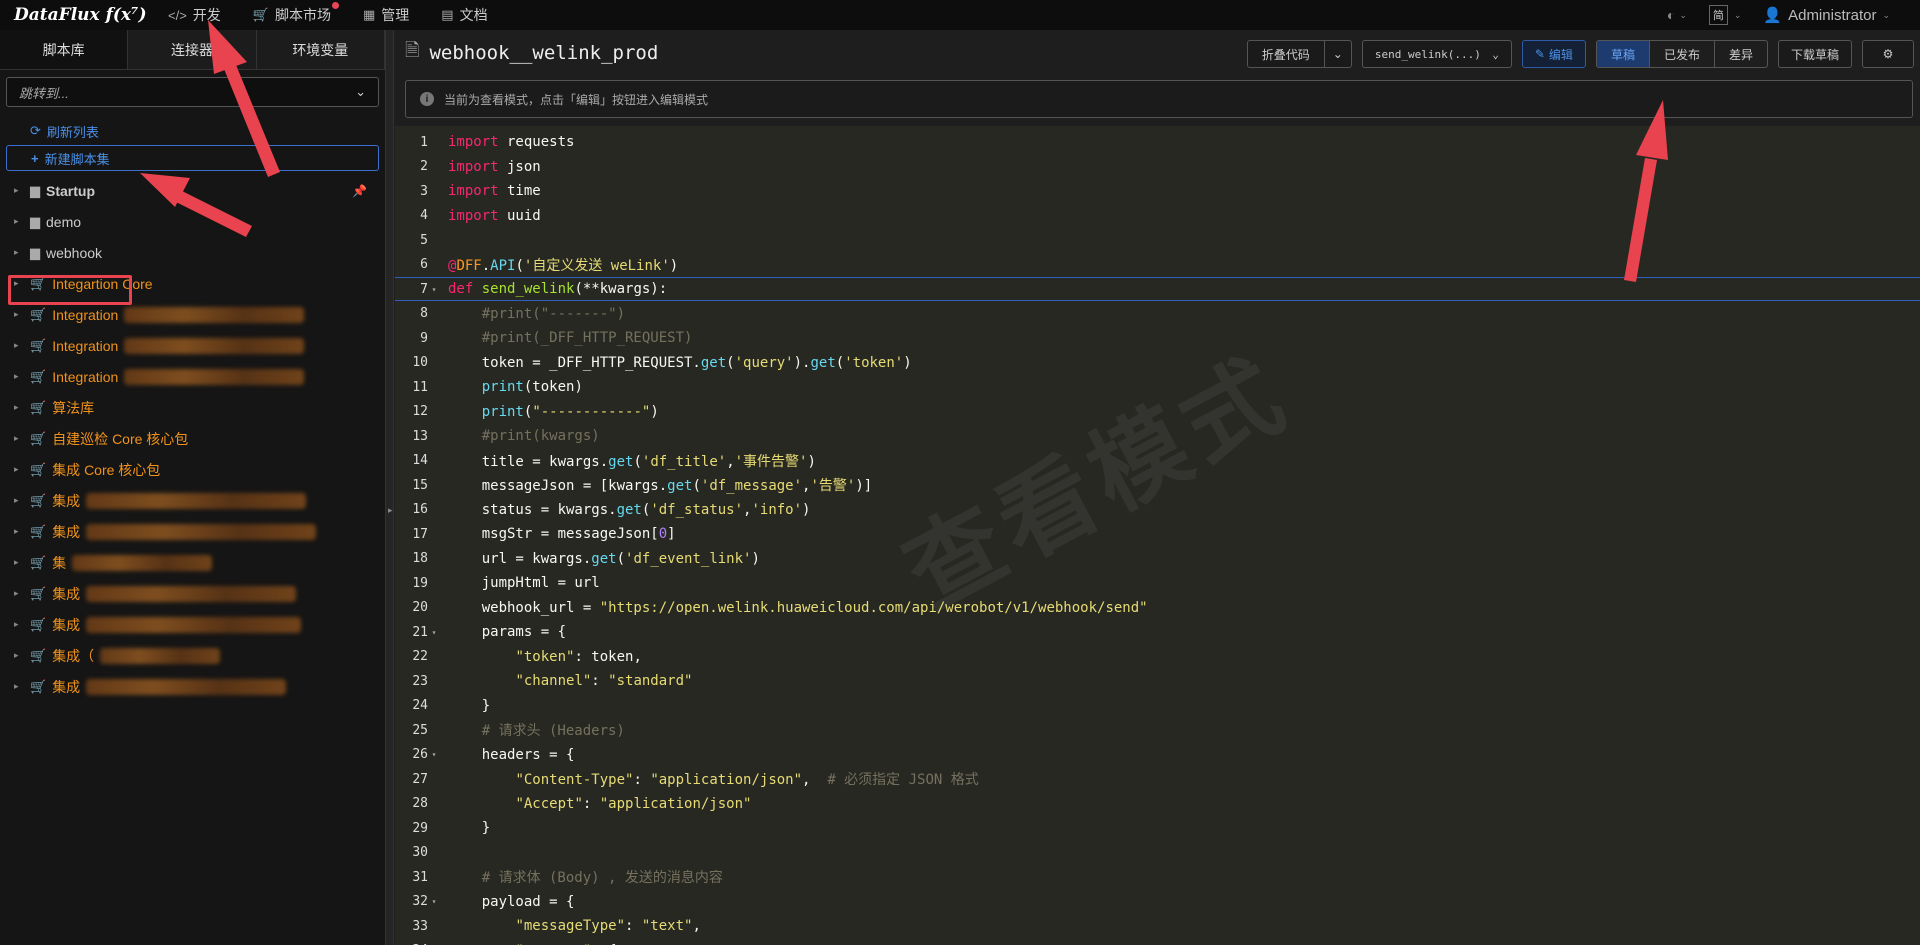 The height and width of the screenshot is (945, 1920). I want to click on app-logo: DataFlux f(x⁷), so click(76, 15).